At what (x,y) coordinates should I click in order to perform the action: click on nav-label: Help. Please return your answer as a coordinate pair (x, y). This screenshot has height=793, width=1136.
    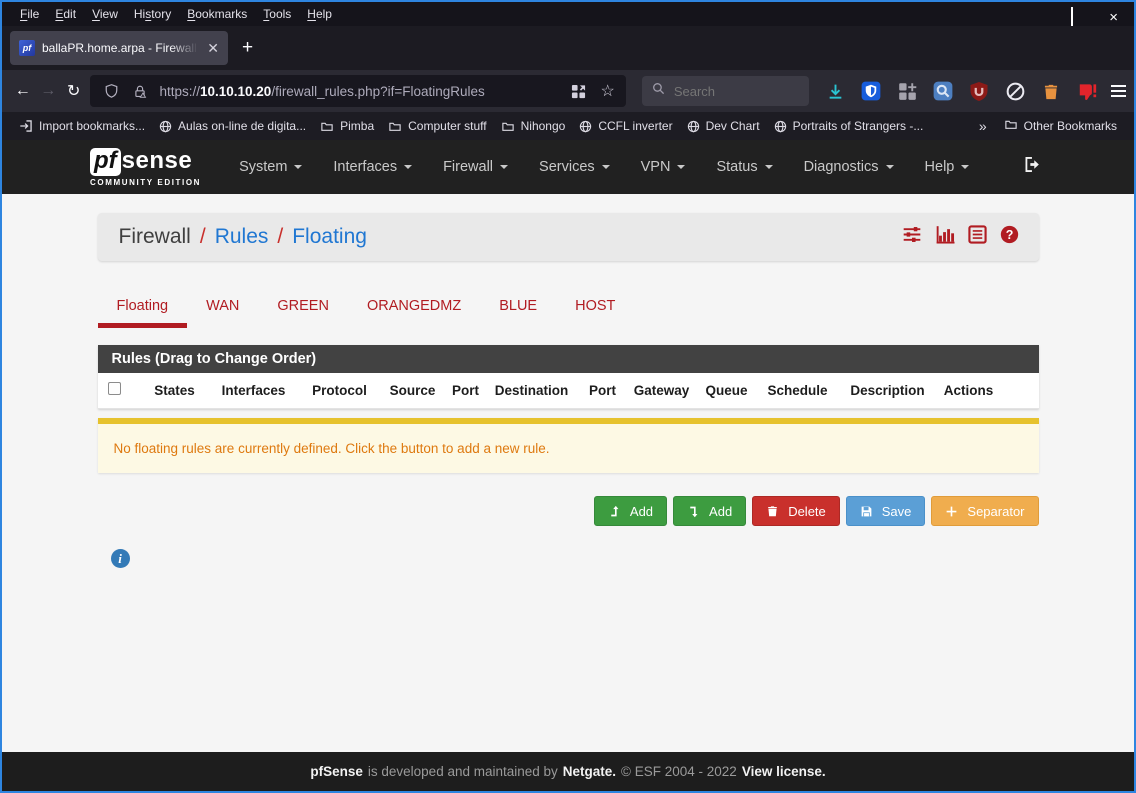
    Looking at the image, I should click on (939, 167).